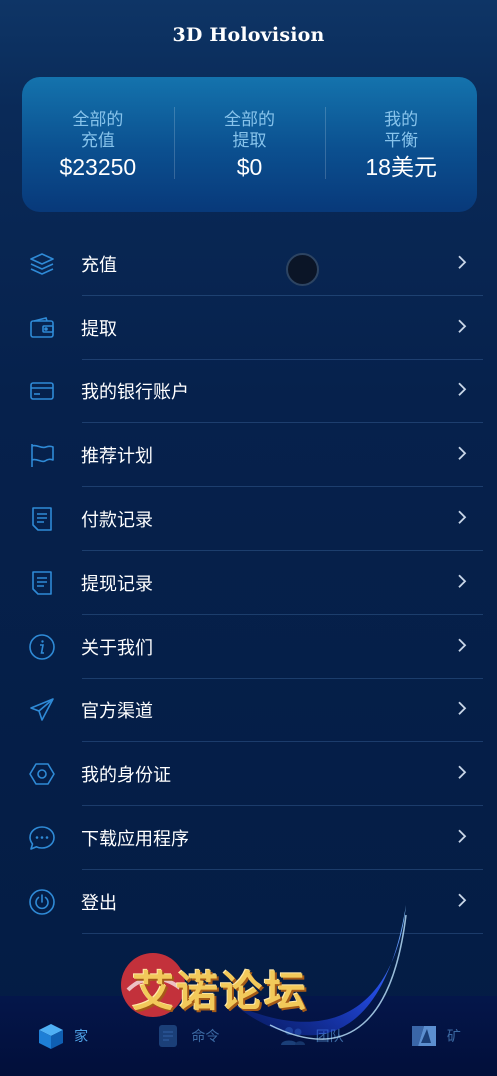 Image resolution: width=497 pixels, height=1076 pixels. Describe the element at coordinates (42, 455) in the screenshot. I see `flag-icon` at that location.